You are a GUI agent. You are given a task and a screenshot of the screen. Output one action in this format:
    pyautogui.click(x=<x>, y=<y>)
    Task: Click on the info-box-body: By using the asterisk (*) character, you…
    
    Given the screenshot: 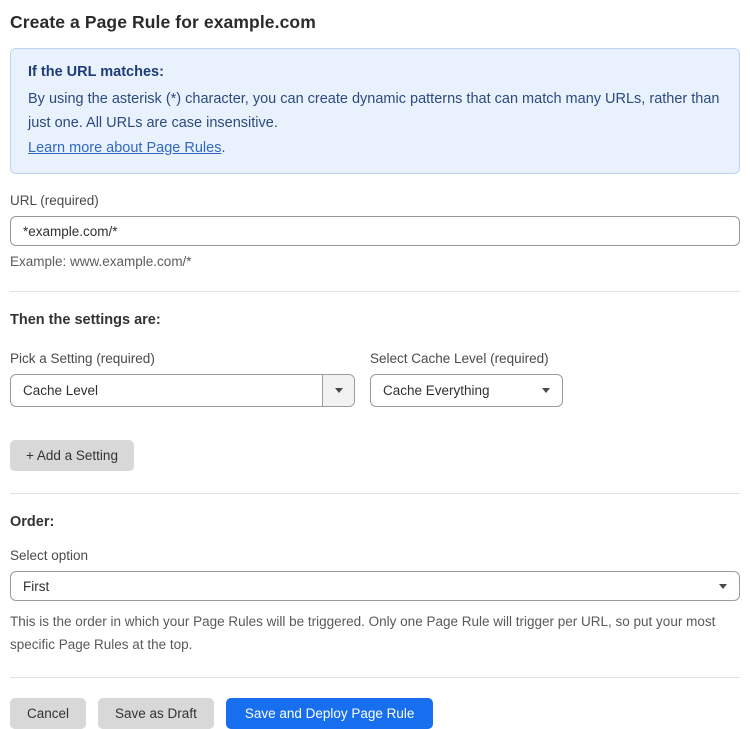 What is the action you would take?
    pyautogui.click(x=375, y=124)
    